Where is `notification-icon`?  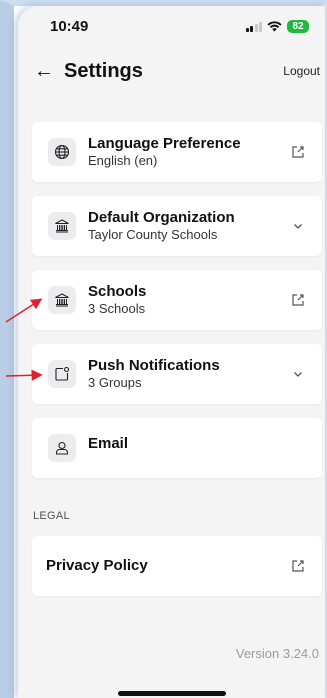
notification-icon is located at coordinates (62, 374).